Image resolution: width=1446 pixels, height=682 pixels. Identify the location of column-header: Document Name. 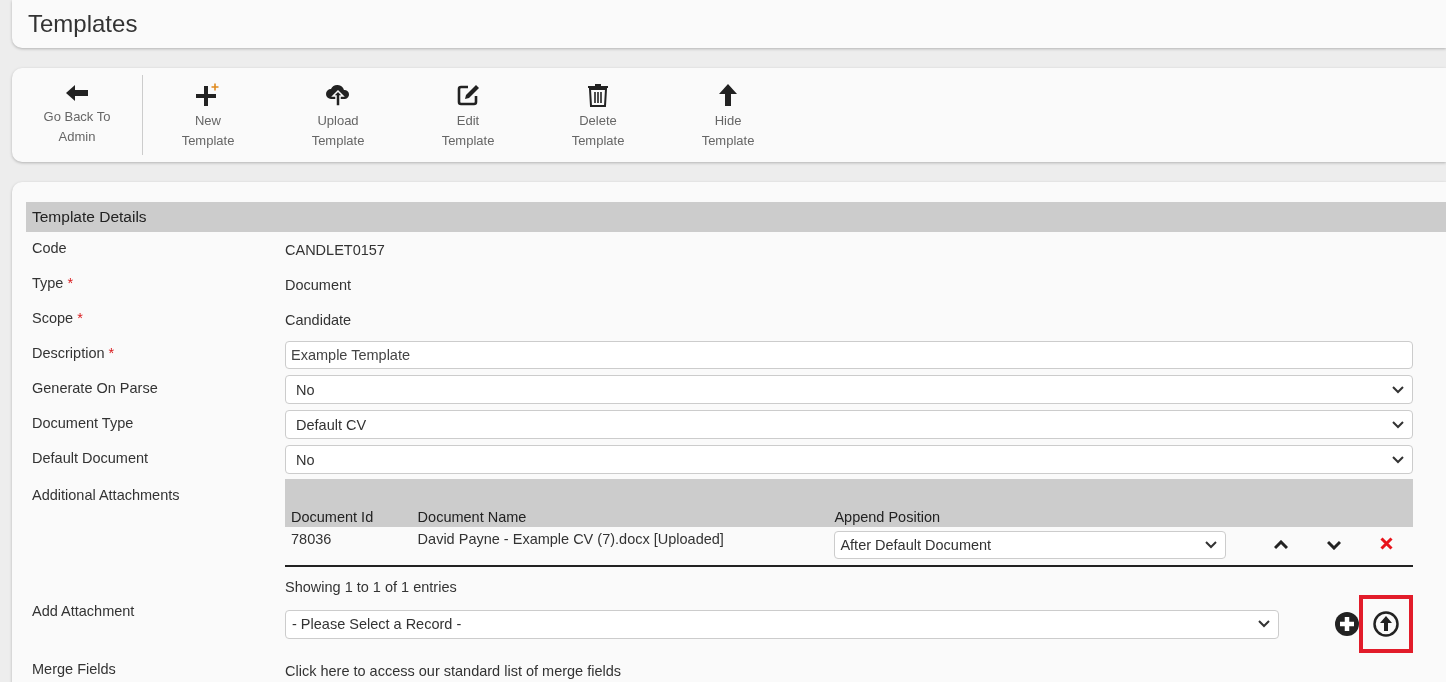
(620, 503).